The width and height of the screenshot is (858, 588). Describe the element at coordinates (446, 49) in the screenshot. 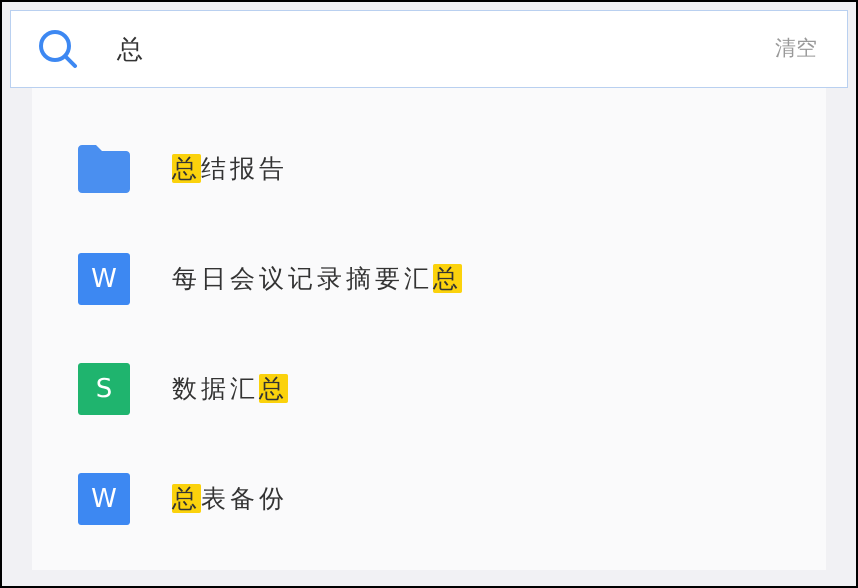

I see `search-field: 总` at that location.